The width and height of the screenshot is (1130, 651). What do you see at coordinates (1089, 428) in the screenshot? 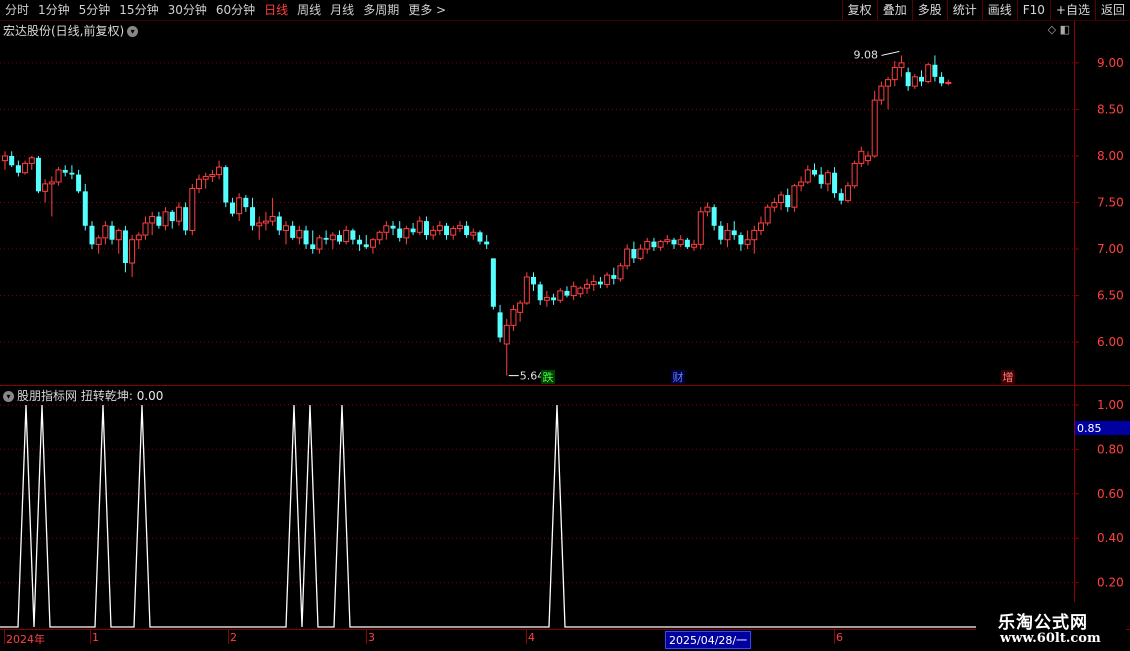
I see `cursor-value-label: 0.85` at bounding box center [1089, 428].